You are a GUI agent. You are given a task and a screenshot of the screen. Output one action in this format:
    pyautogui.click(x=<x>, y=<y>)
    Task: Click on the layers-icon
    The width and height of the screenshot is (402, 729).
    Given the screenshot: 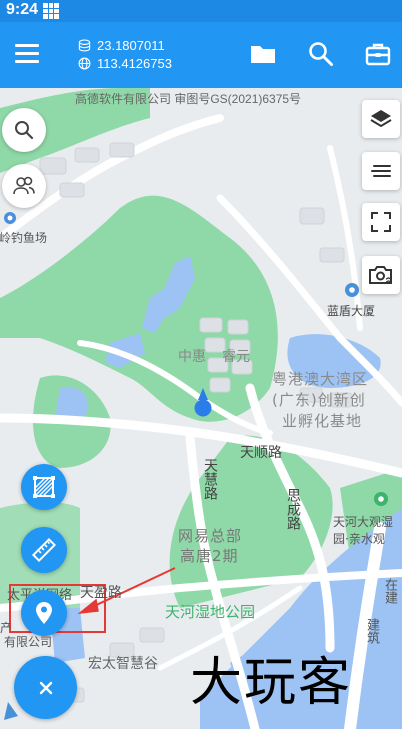 What is the action you would take?
    pyautogui.click(x=381, y=119)
    